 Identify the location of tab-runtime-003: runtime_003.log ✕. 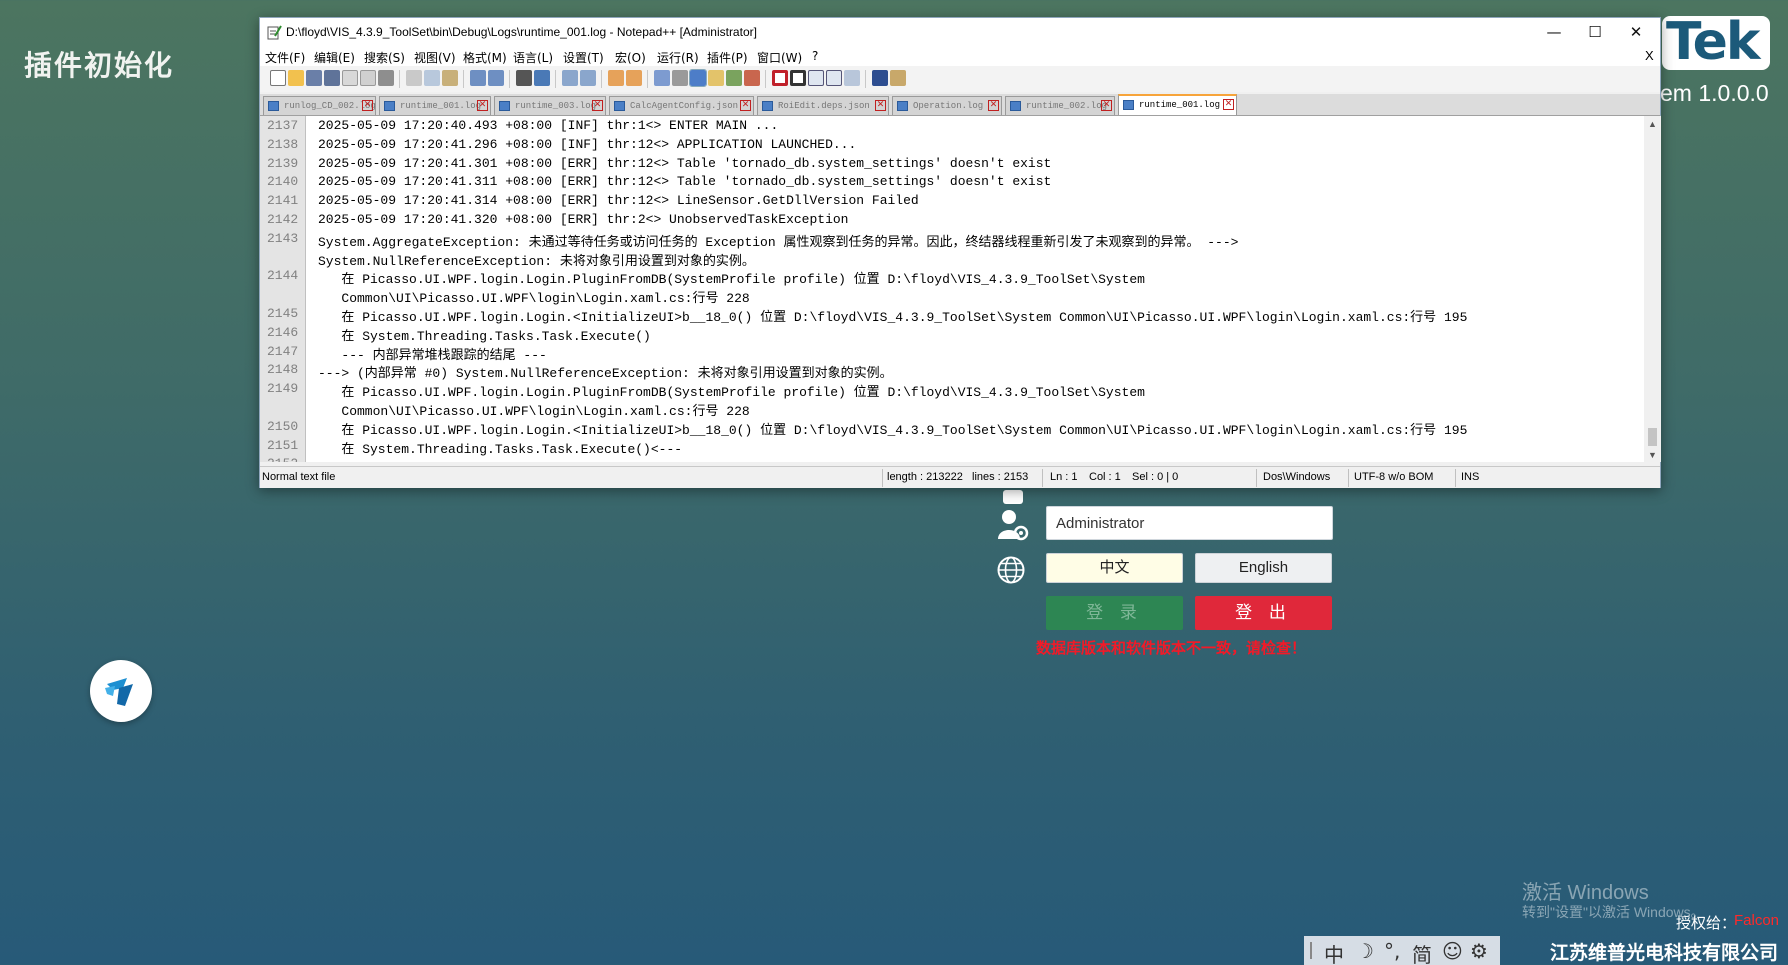
(550, 105).